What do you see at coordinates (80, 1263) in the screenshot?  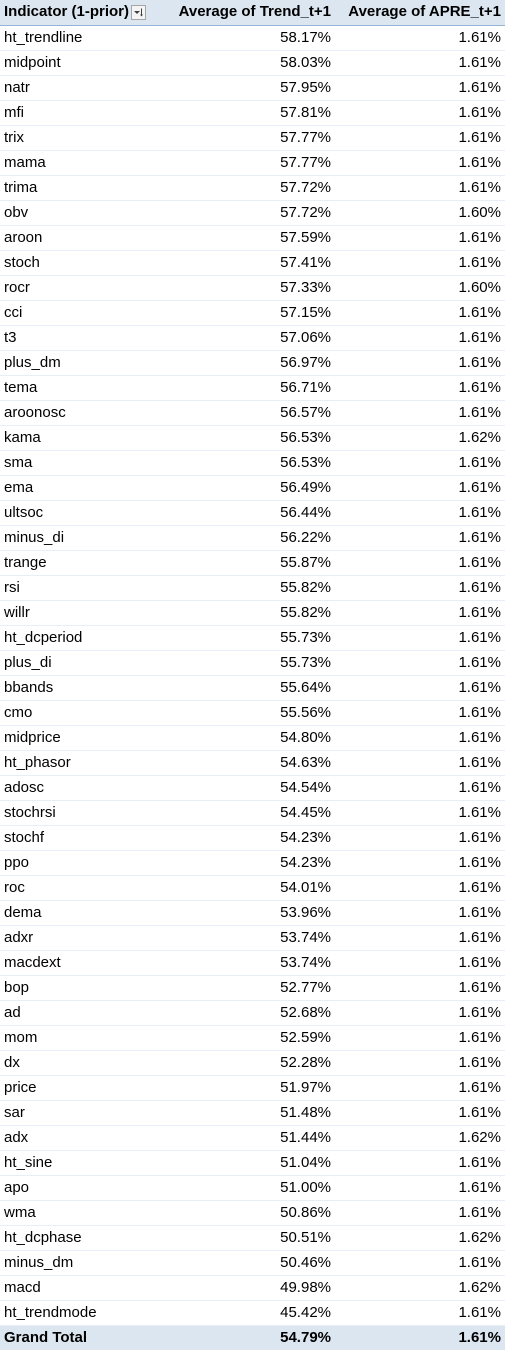 I see `indicator-cell: minus_dm` at bounding box center [80, 1263].